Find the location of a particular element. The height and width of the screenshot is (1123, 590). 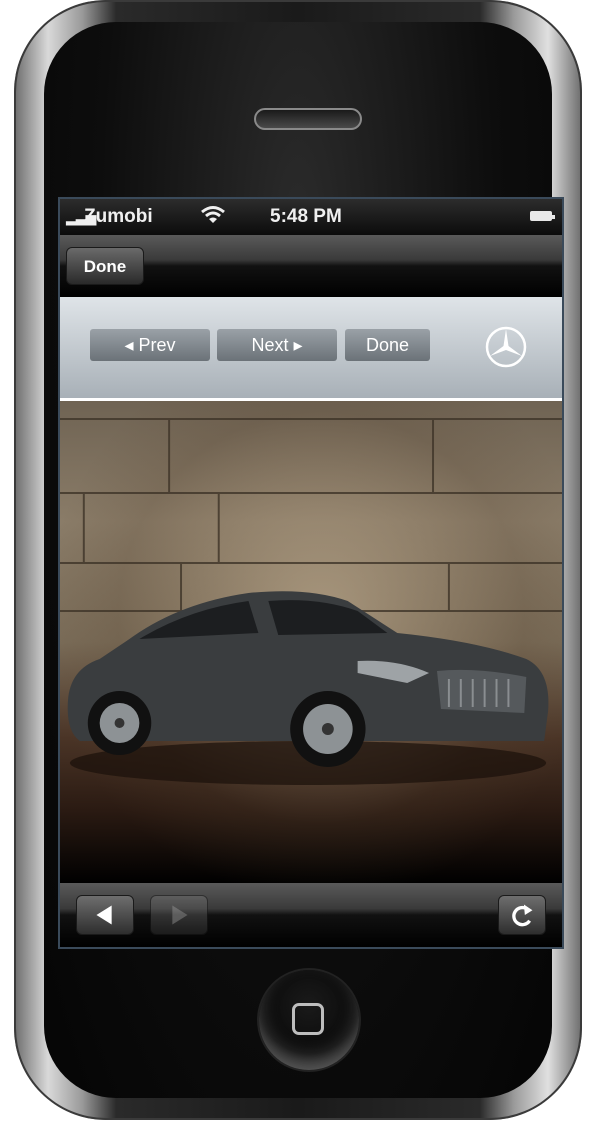

gallery-done-button: Done is located at coordinates (387, 345).